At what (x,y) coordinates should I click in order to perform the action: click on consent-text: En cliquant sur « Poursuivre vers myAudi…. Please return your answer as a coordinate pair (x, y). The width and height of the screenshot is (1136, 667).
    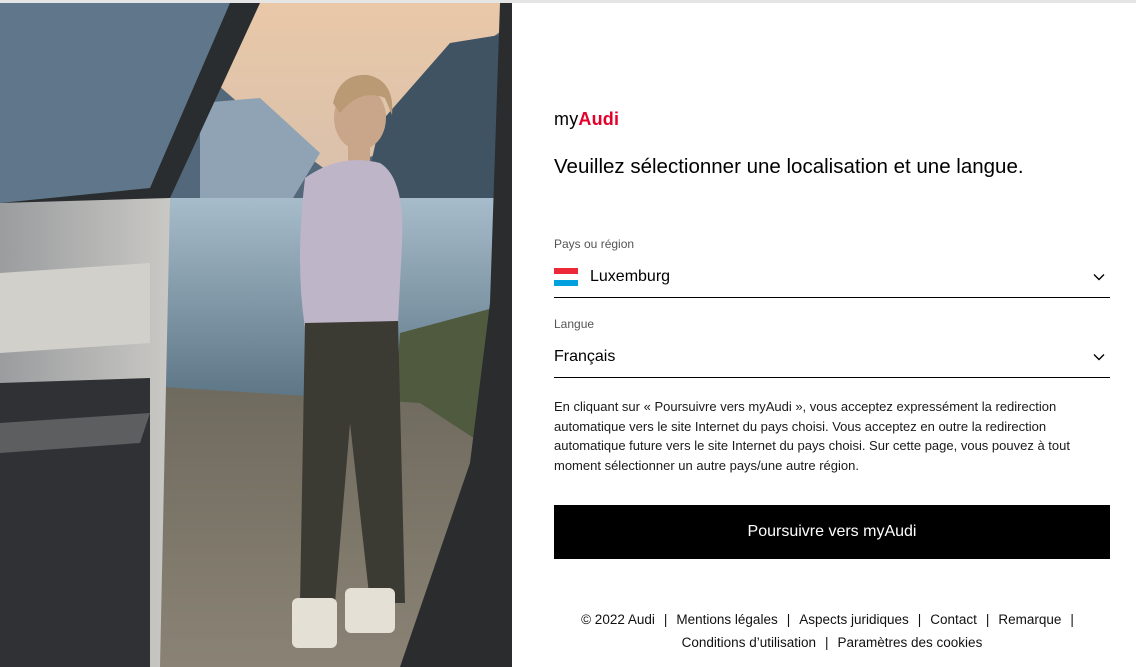
    Looking at the image, I should click on (812, 436).